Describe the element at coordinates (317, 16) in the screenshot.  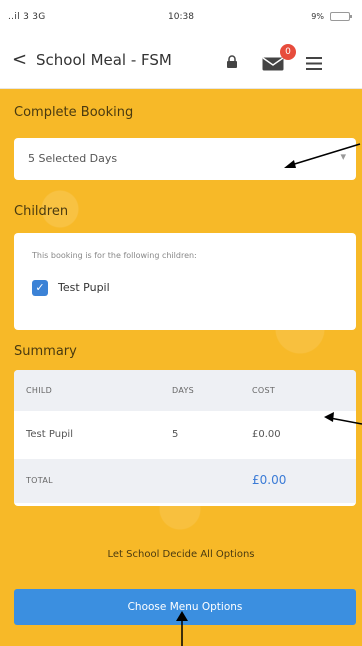
I see `battery-percent: 9%` at that location.